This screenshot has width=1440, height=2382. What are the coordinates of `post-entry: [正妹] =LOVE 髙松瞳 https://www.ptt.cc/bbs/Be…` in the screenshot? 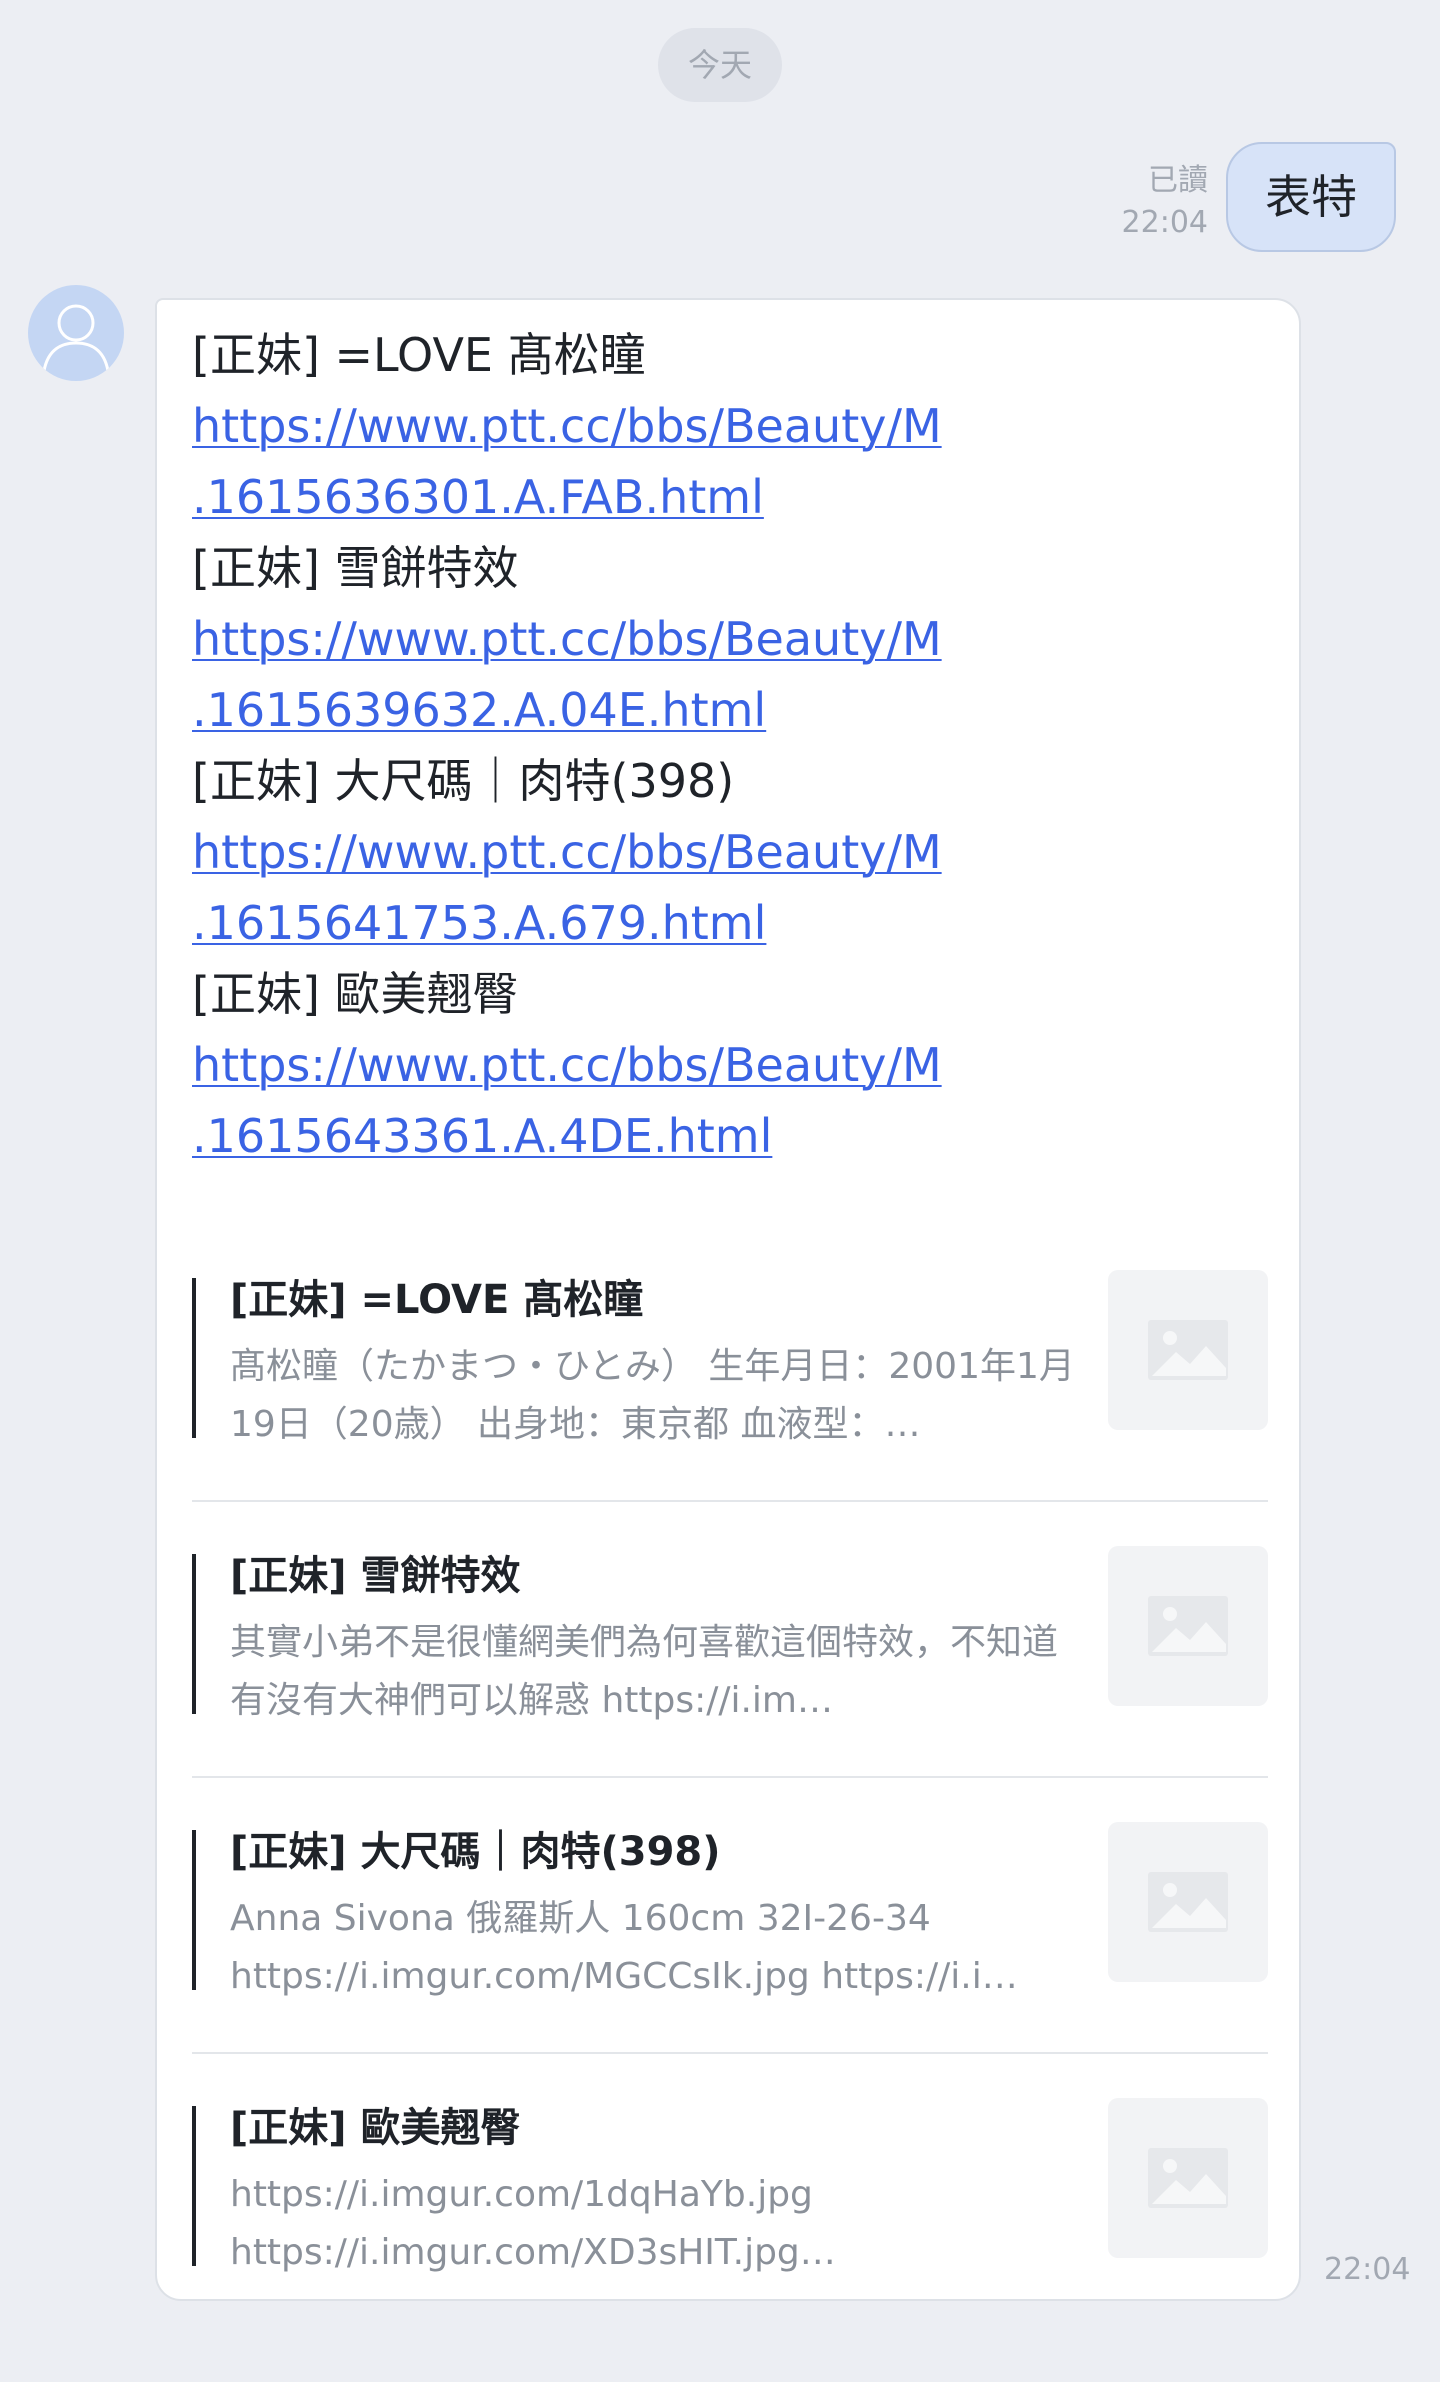 It's located at (602, 426).